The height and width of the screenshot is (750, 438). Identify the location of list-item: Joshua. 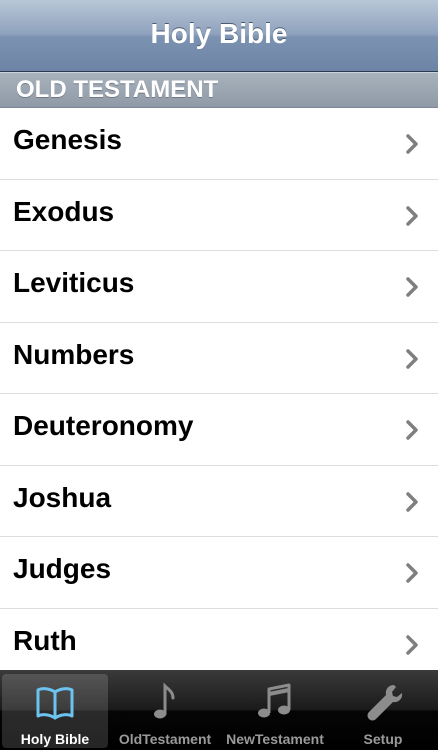
(219, 501).